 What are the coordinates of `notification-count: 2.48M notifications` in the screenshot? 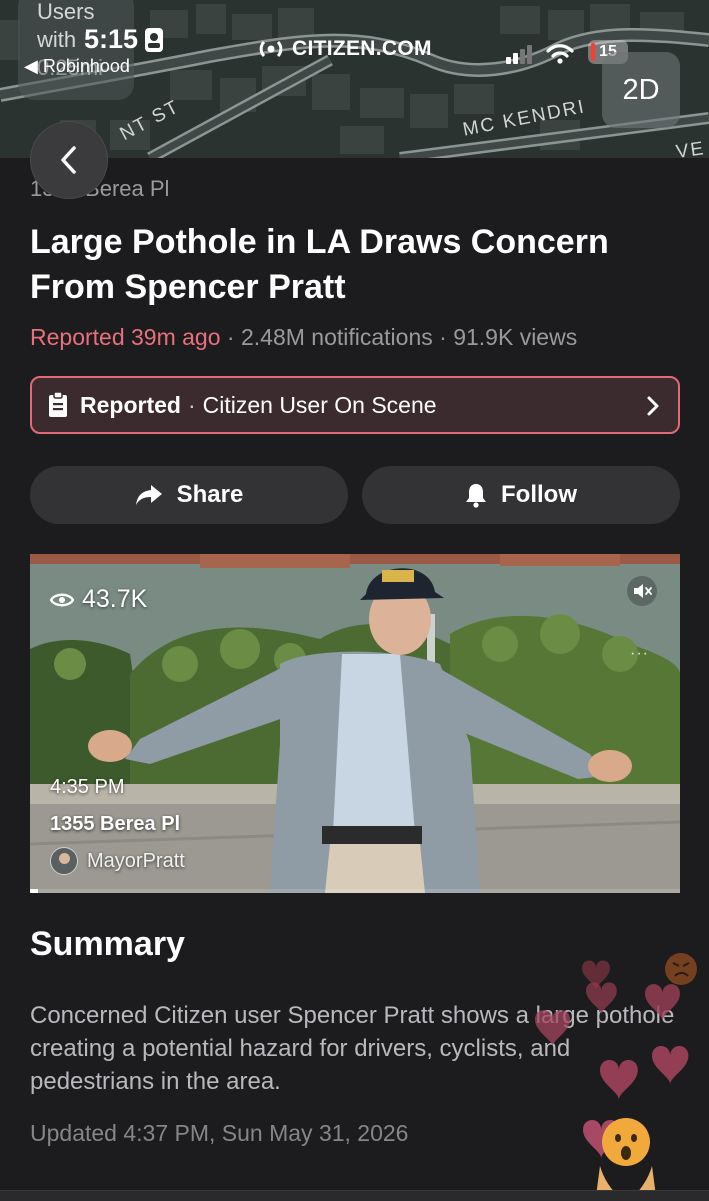 It's located at (336, 337).